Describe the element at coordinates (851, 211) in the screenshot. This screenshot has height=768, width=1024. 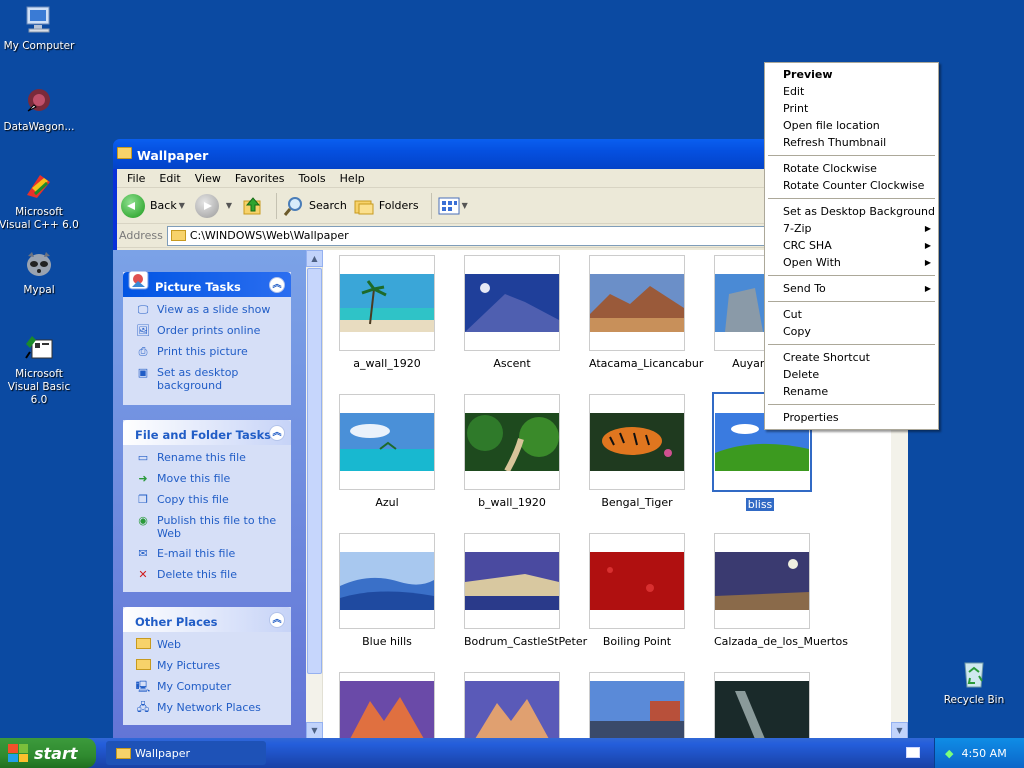
I see `menu-item-set-desktop-background: Set as Desktop Background` at that location.